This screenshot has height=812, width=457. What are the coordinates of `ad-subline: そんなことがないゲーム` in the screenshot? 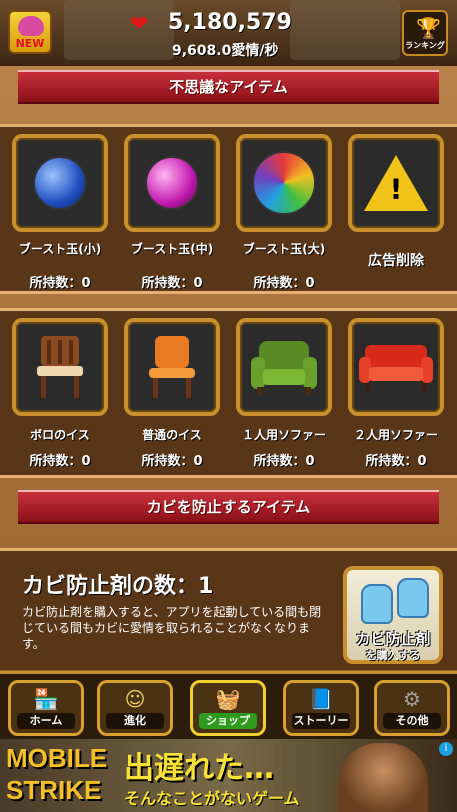 It's located at (212, 798).